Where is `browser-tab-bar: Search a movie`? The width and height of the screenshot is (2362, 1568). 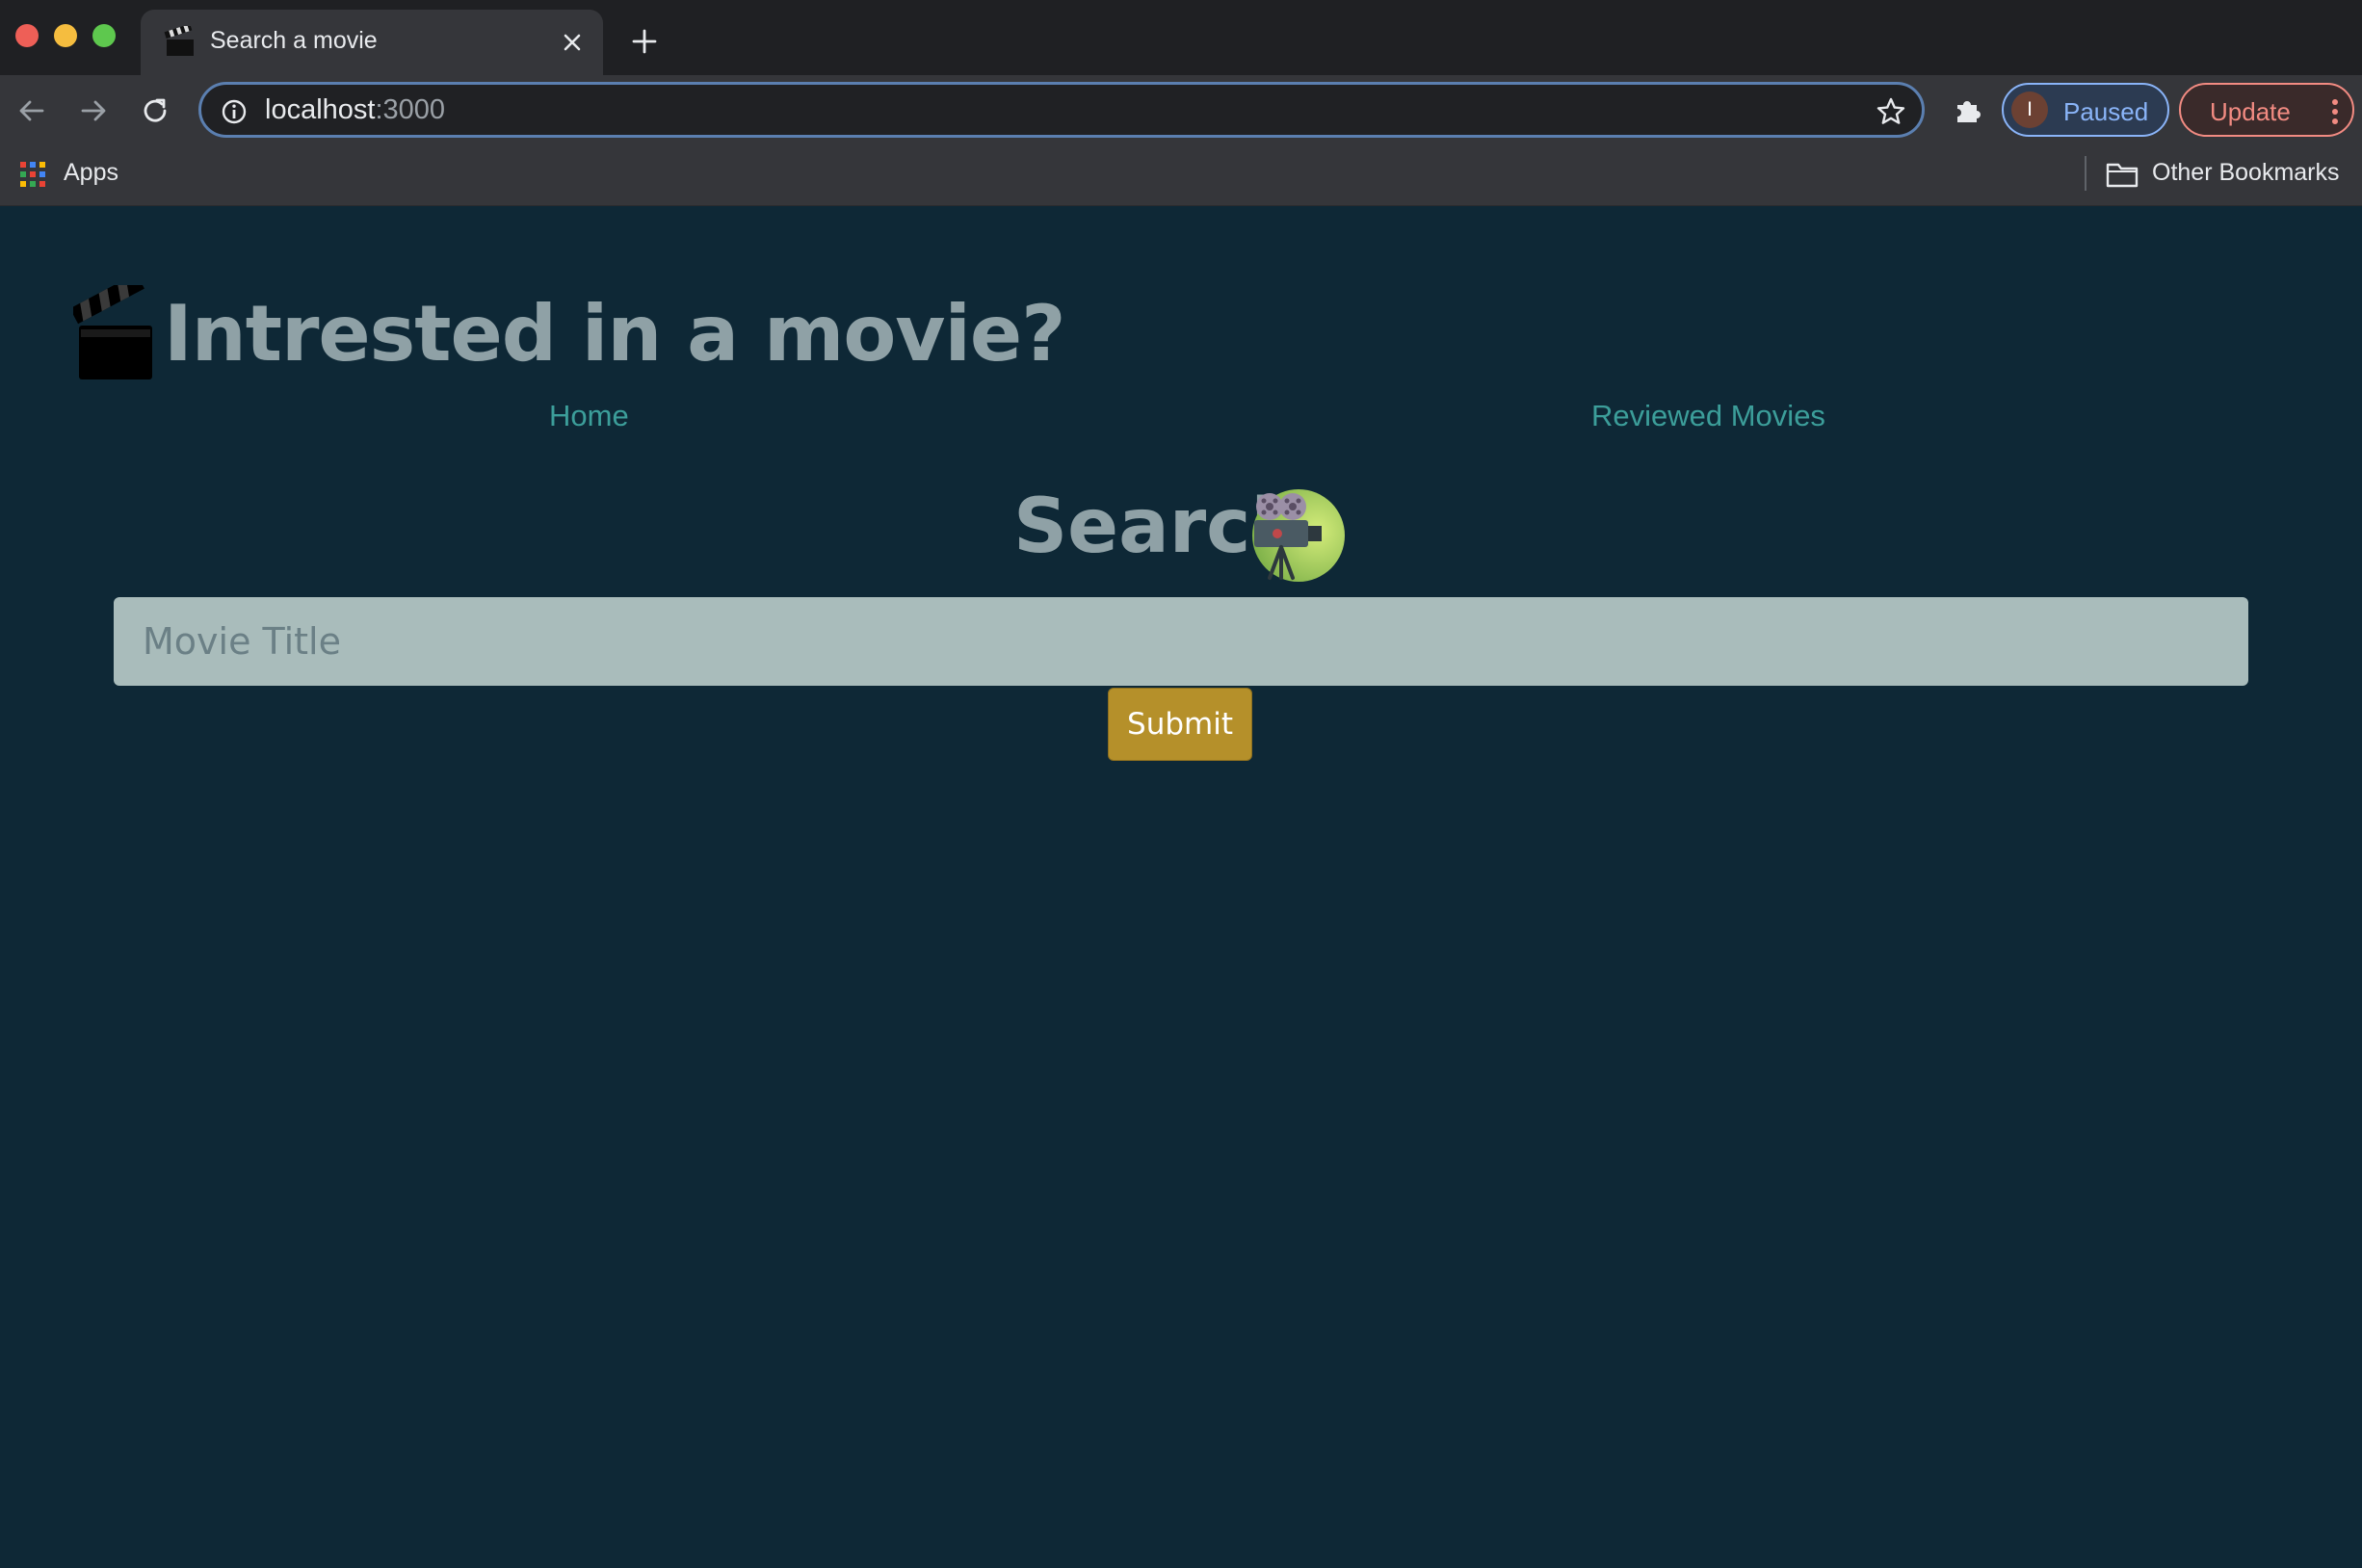
browser-tab-bar: Search a movie is located at coordinates (1181, 37).